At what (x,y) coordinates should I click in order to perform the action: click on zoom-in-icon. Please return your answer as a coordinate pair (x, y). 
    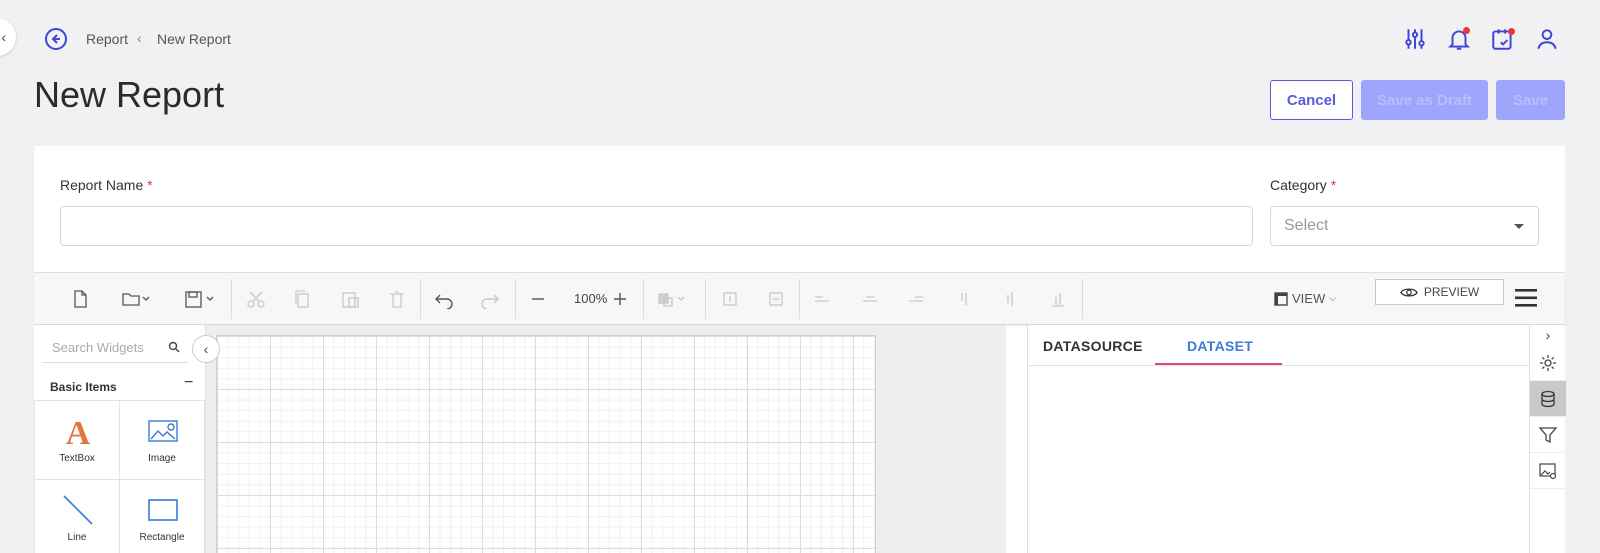
    Looking at the image, I should click on (620, 299).